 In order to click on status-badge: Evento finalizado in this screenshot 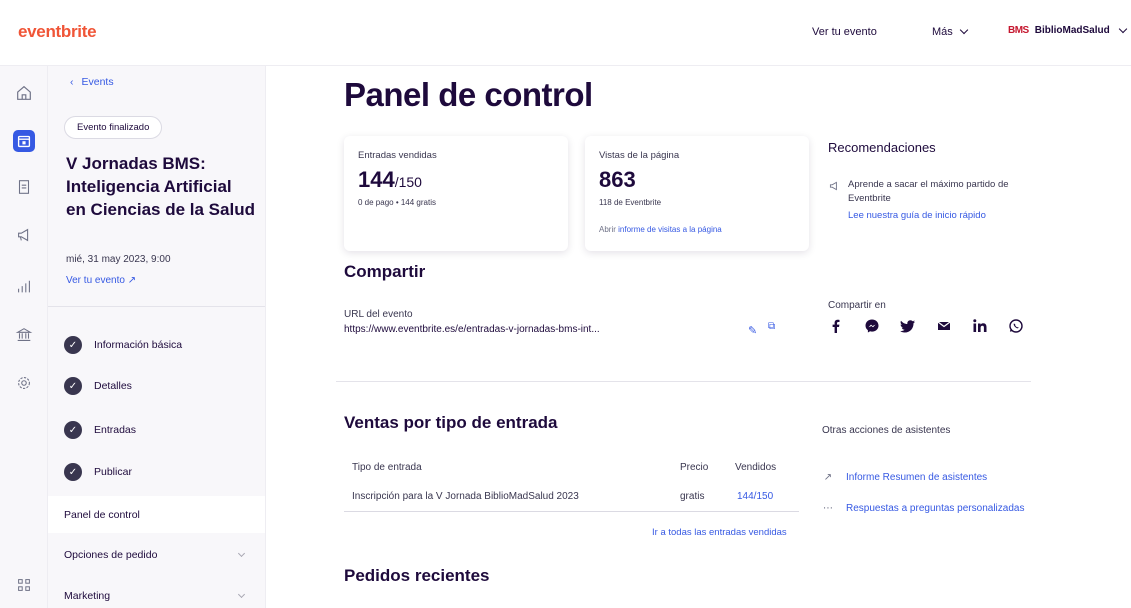, I will do `click(113, 127)`.